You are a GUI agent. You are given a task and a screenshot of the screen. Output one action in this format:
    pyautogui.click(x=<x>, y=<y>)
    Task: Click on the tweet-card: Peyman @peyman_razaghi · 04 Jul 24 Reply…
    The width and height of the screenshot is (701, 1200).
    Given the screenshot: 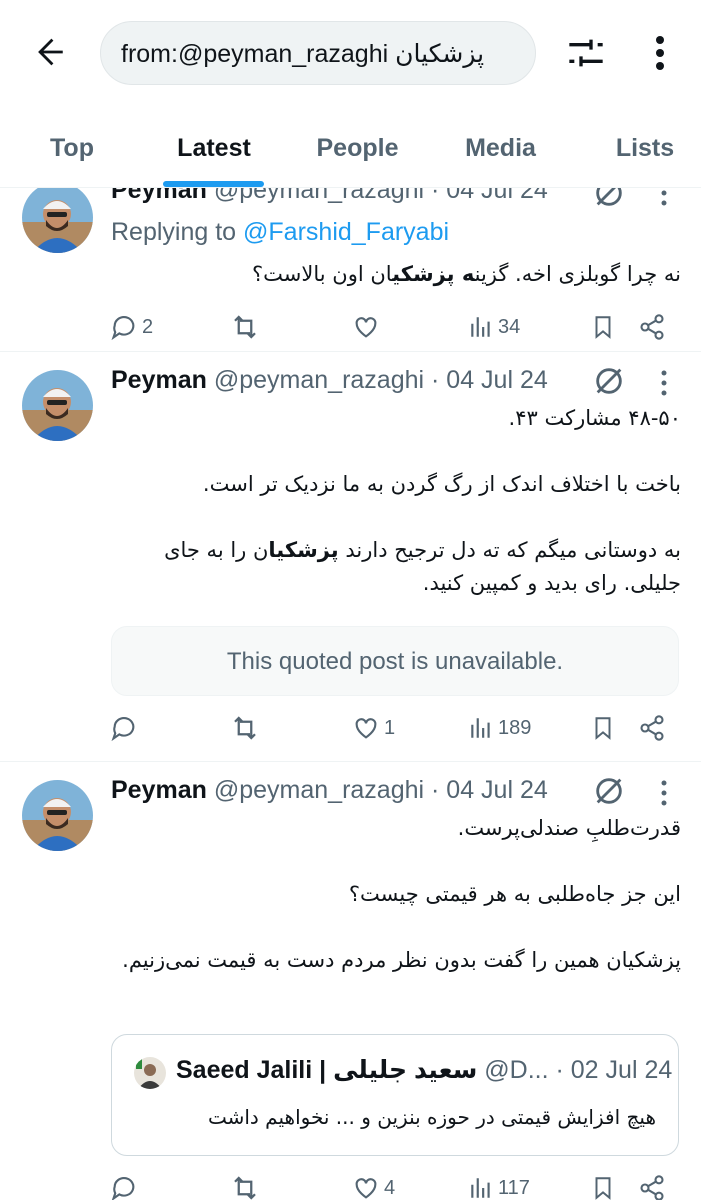 What is the action you would take?
    pyautogui.click(x=350, y=270)
    